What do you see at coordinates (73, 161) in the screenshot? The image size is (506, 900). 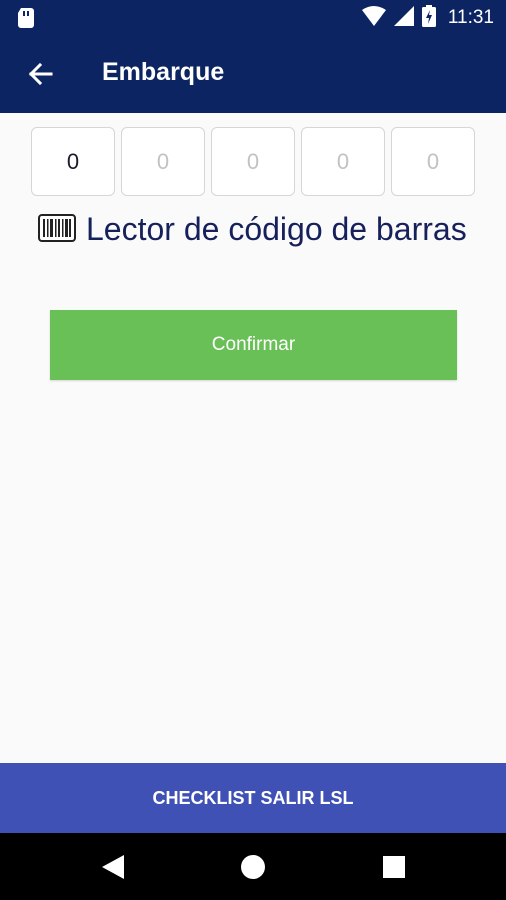 I see `code-digit-1: 0` at bounding box center [73, 161].